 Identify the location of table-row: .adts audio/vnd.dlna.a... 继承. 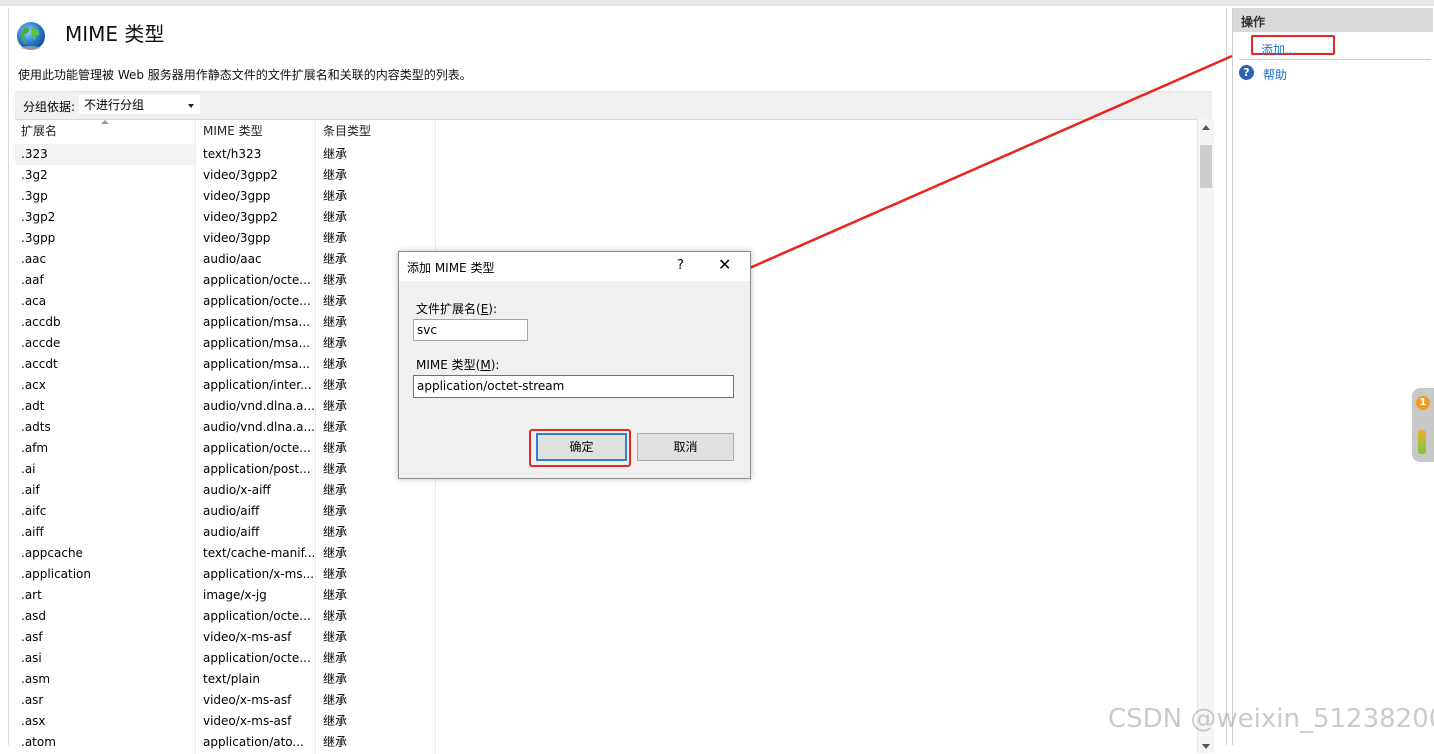
(225, 427).